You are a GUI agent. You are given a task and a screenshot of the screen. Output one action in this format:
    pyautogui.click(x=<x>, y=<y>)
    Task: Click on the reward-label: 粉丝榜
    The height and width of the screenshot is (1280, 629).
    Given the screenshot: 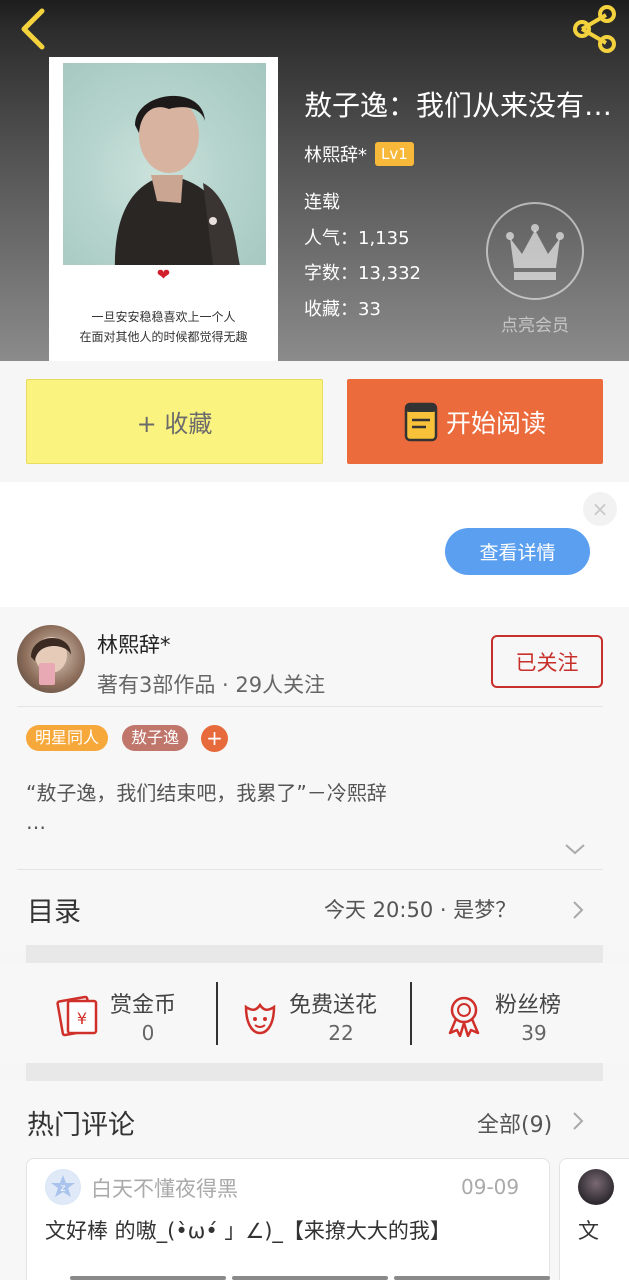 What is the action you would take?
    pyautogui.click(x=528, y=1005)
    